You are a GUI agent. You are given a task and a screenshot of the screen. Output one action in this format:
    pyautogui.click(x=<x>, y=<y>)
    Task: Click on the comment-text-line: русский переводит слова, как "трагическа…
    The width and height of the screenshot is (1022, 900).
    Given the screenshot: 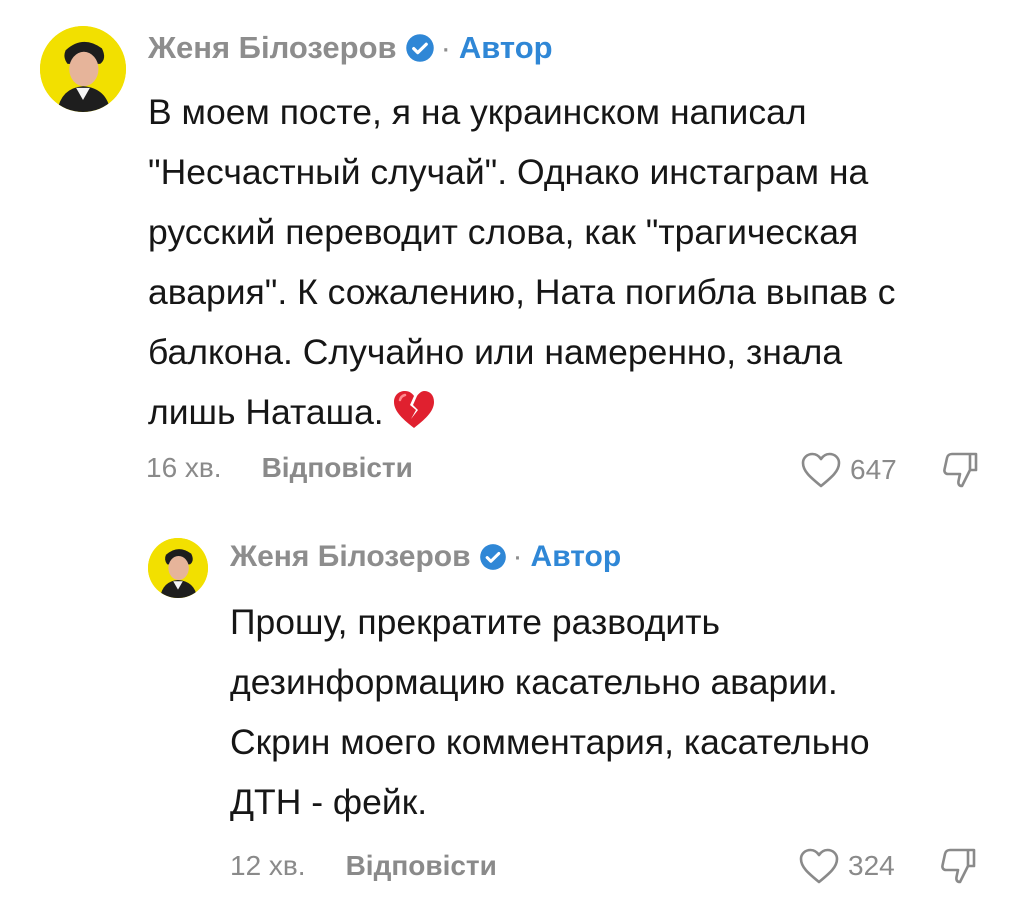 What is the action you would take?
    pyautogui.click(x=503, y=232)
    